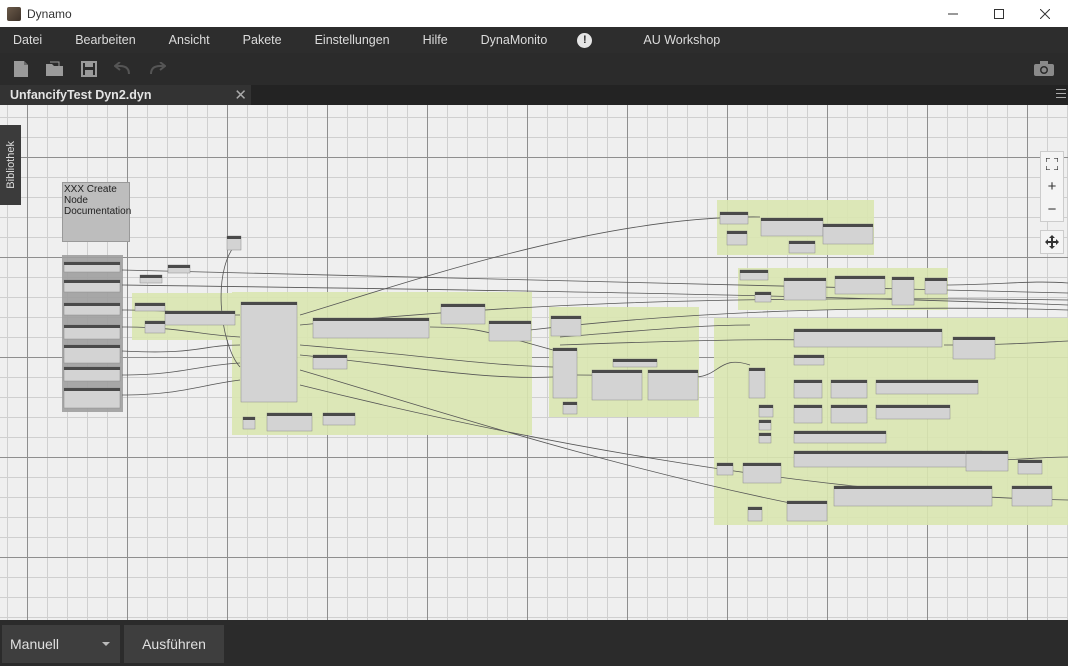 The width and height of the screenshot is (1068, 666). What do you see at coordinates (89, 69) in the screenshot?
I see `save-icon` at bounding box center [89, 69].